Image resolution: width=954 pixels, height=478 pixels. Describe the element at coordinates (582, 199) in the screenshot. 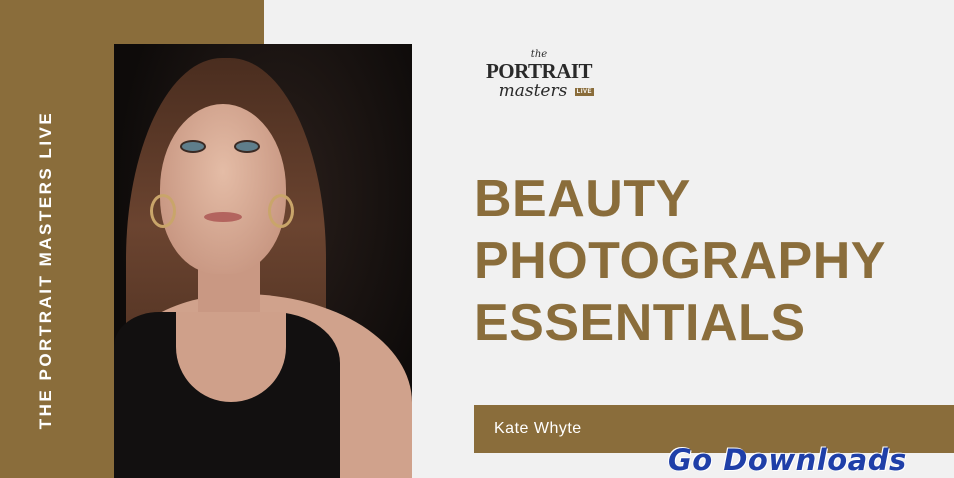

I see `headline-line-1: BEAUTY` at that location.